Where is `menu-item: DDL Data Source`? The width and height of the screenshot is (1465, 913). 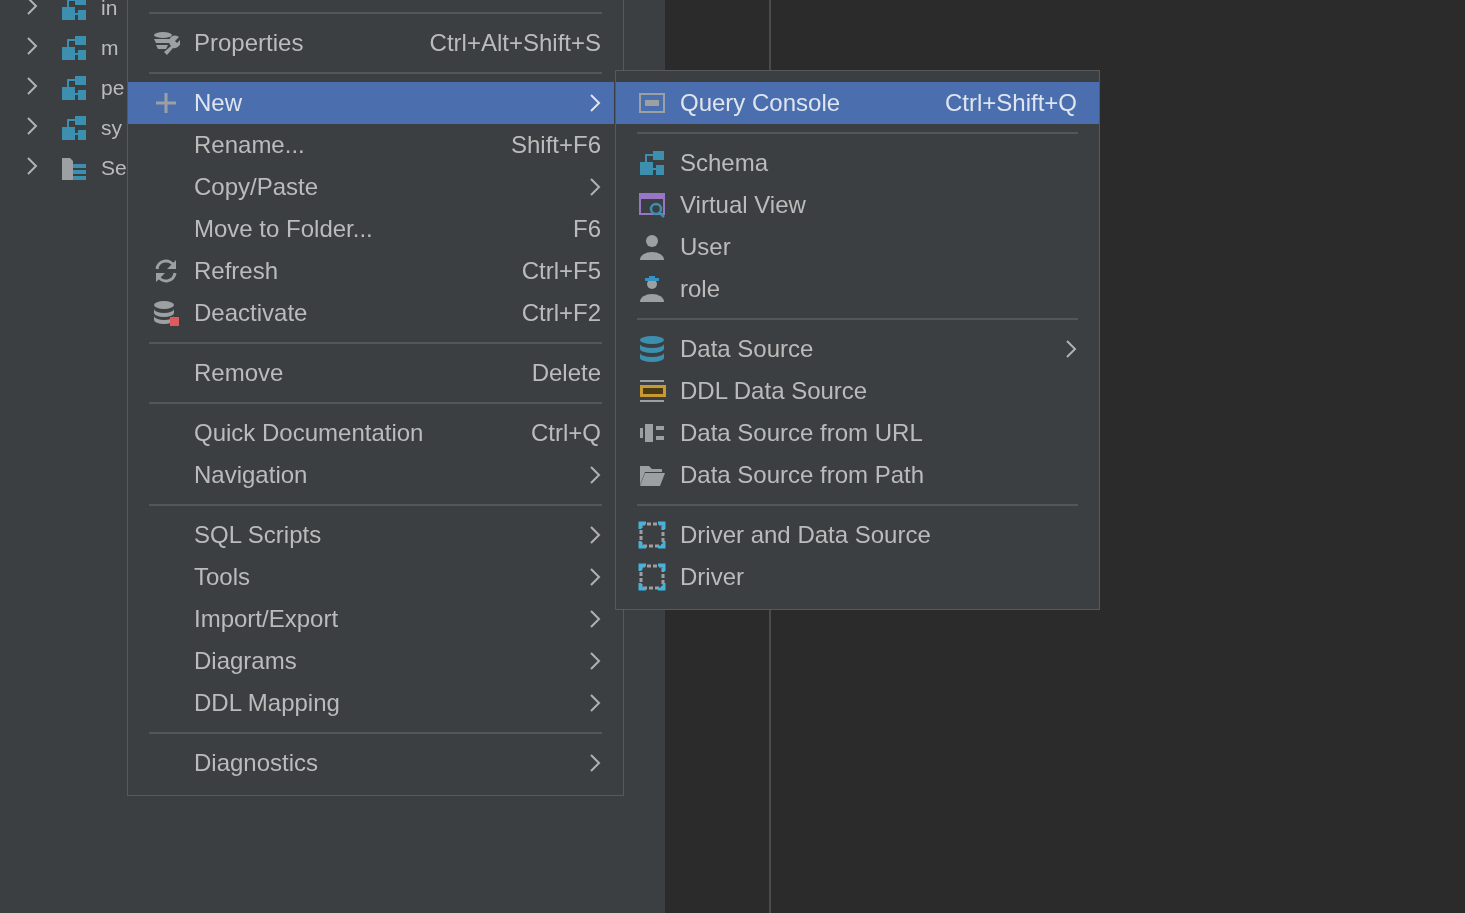
menu-item: DDL Data Source is located at coordinates (857, 391).